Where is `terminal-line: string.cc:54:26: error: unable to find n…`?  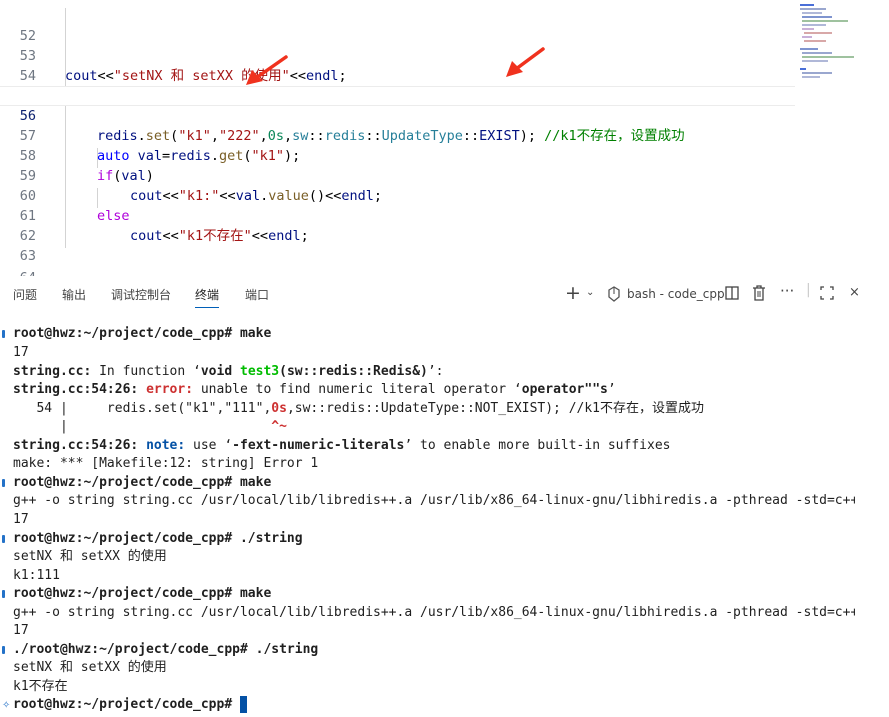 terminal-line: string.cc:54:26: error: unable to find n… is located at coordinates (314, 389).